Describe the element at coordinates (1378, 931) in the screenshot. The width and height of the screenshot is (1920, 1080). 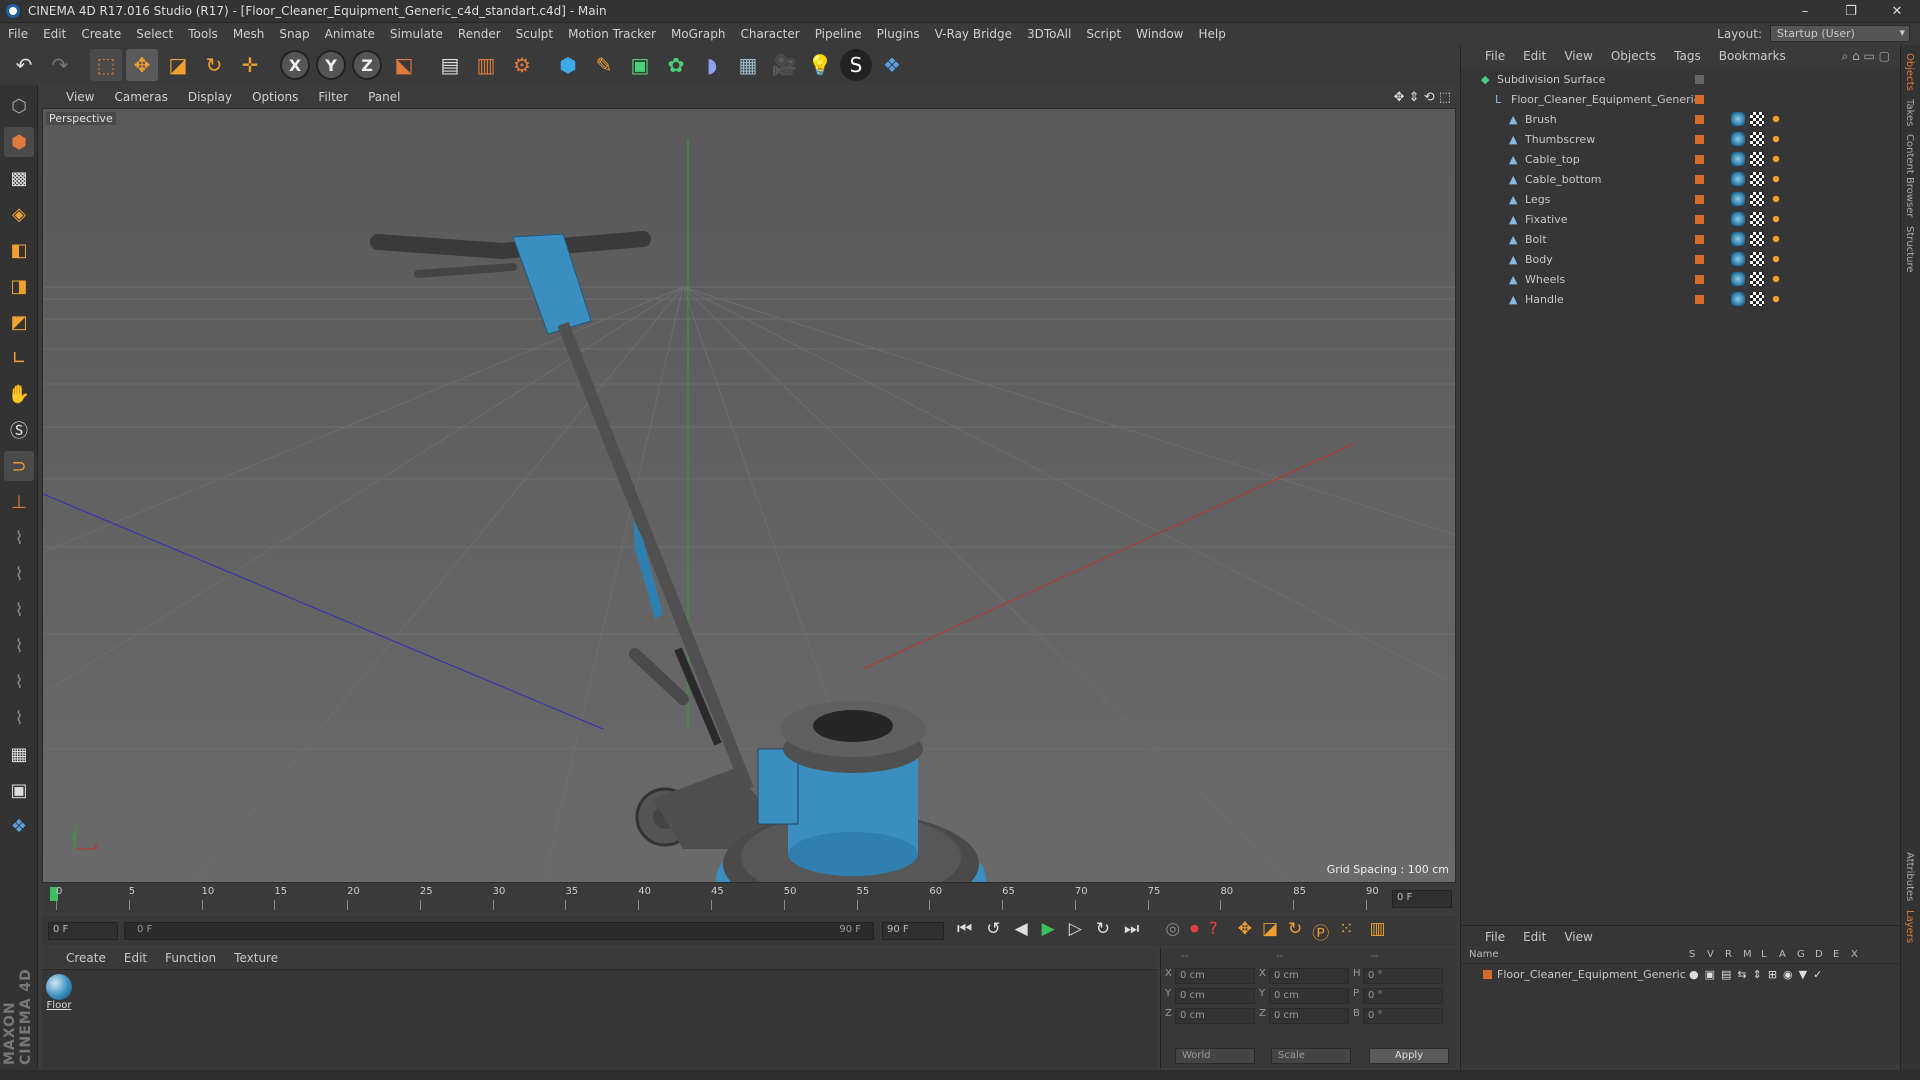
I see `timeline-layout-icon: ▥` at that location.